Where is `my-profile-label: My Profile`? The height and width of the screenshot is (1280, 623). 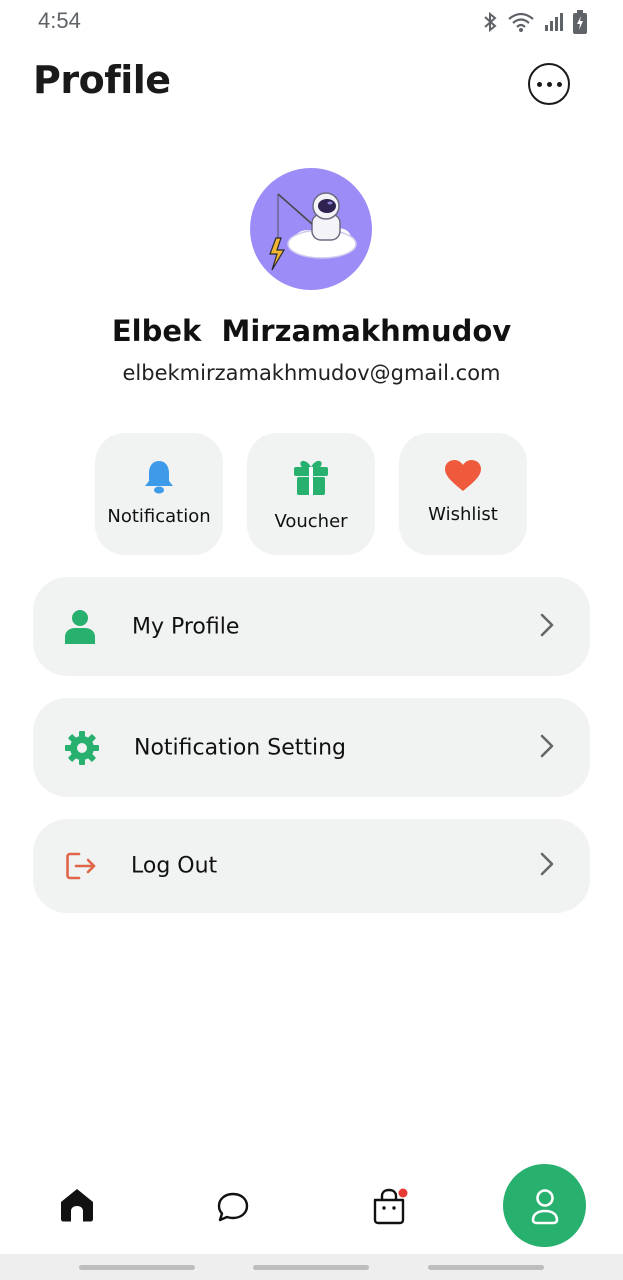
my-profile-label: My Profile is located at coordinates (186, 626).